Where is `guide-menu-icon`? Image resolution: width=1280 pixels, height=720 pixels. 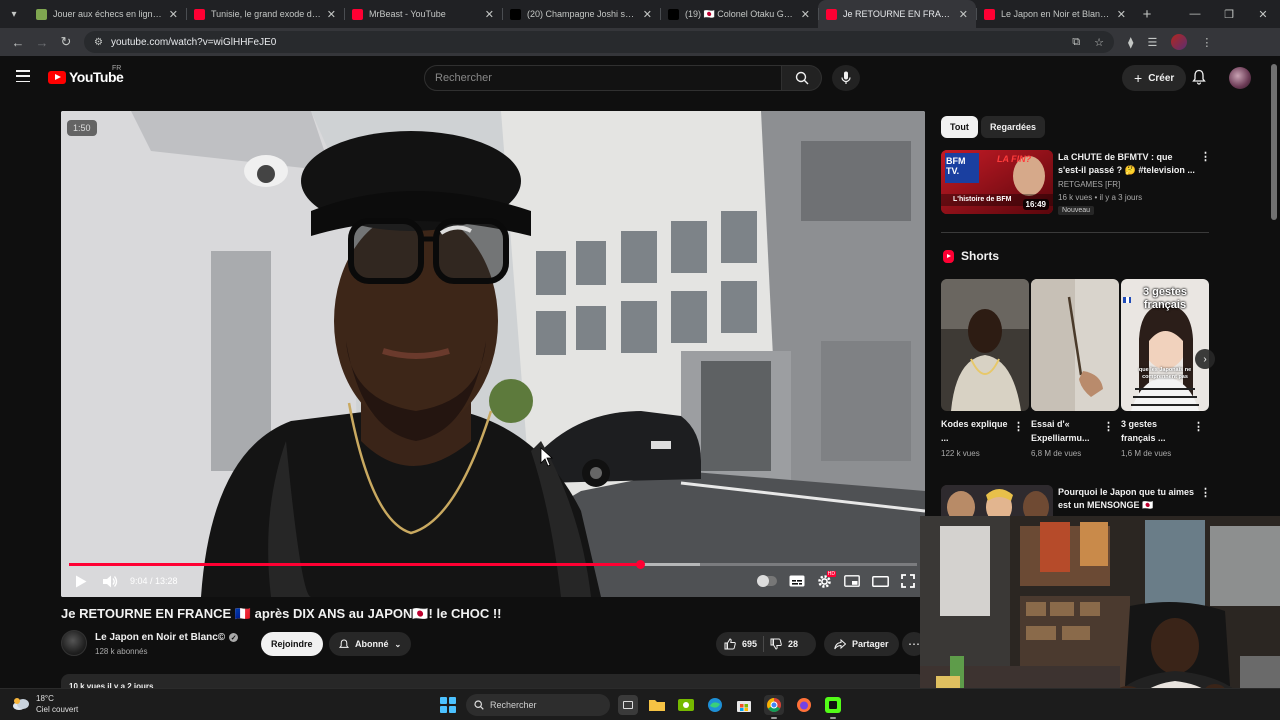
guide-menu-icon is located at coordinates (23, 76).